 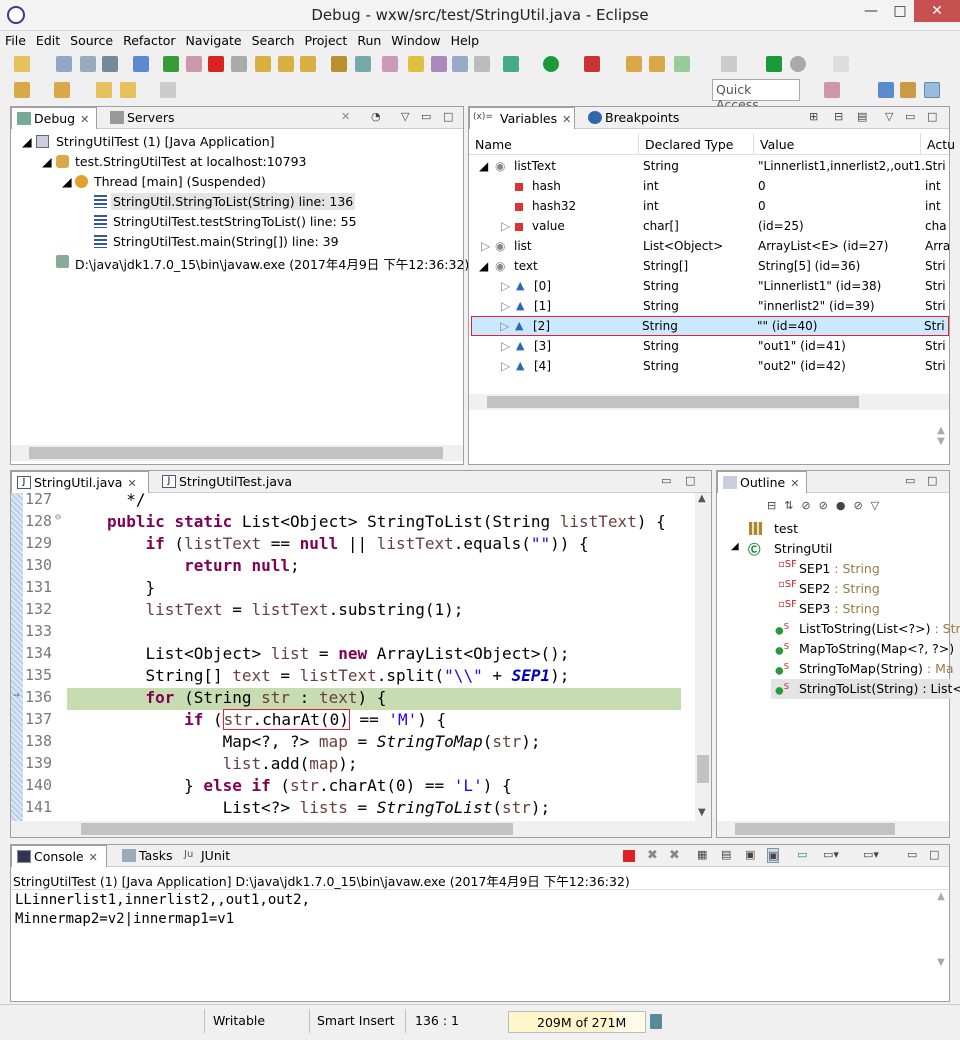 I want to click on thread-item: Thread [main] (Suspended), so click(x=180, y=181).